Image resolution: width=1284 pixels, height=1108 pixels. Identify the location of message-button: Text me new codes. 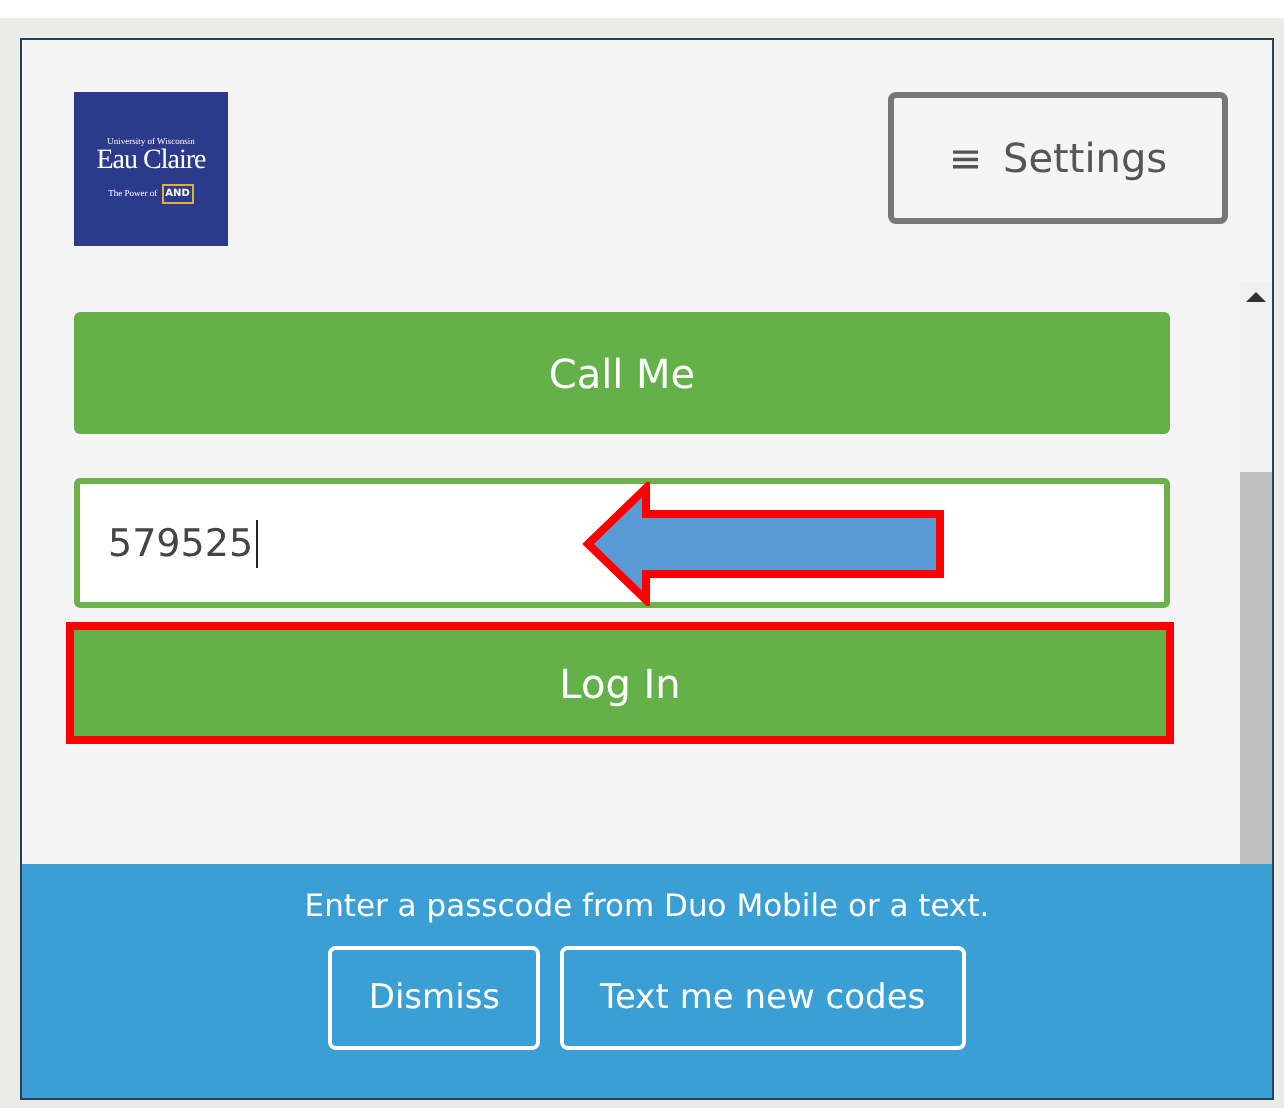
(763, 998).